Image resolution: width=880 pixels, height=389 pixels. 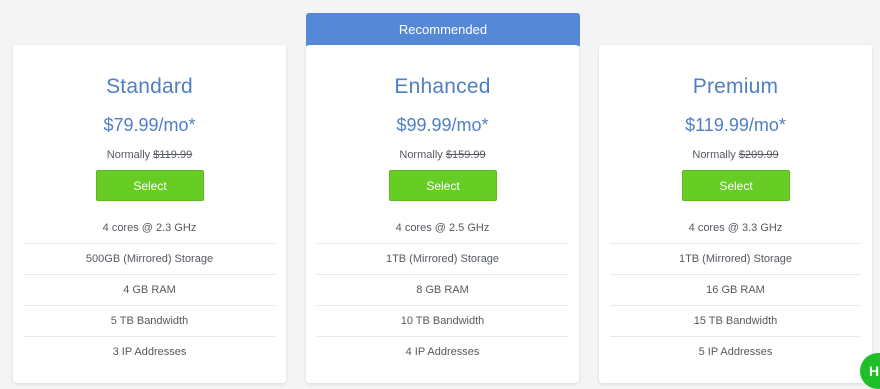 I want to click on normal-price: Normally $119.99, so click(x=149, y=155).